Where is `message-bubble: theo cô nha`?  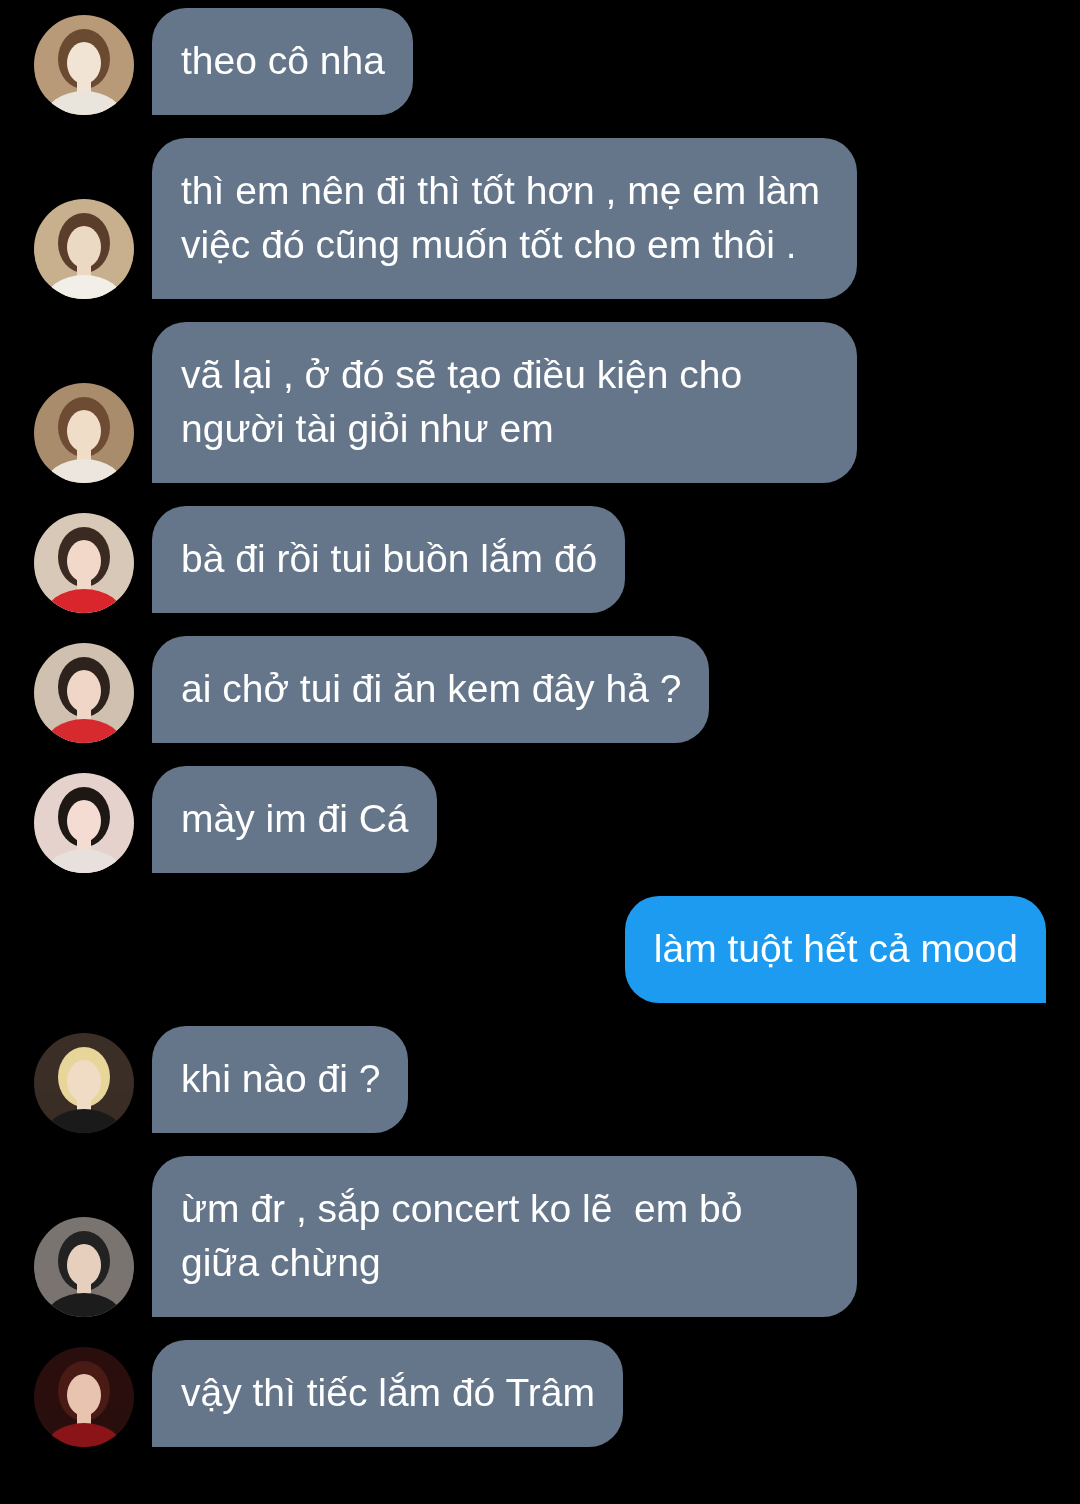
message-bubble: theo cô nha is located at coordinates (282, 61).